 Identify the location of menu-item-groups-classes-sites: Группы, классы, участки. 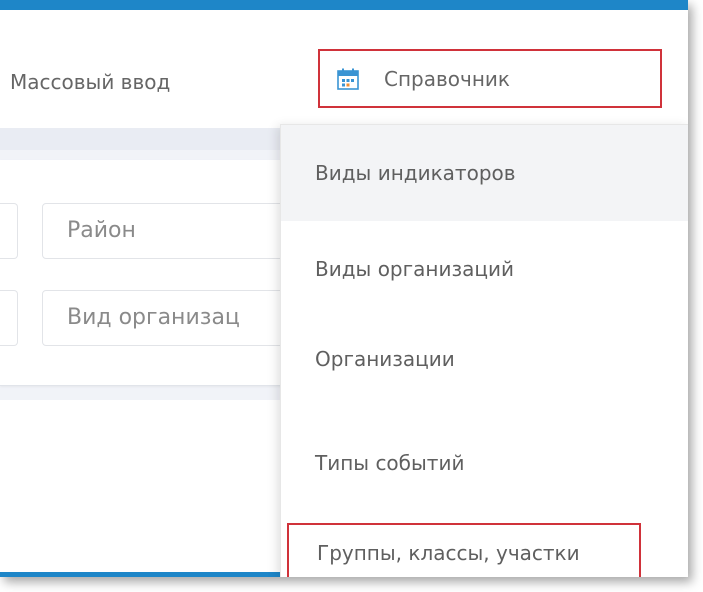
(464, 550).